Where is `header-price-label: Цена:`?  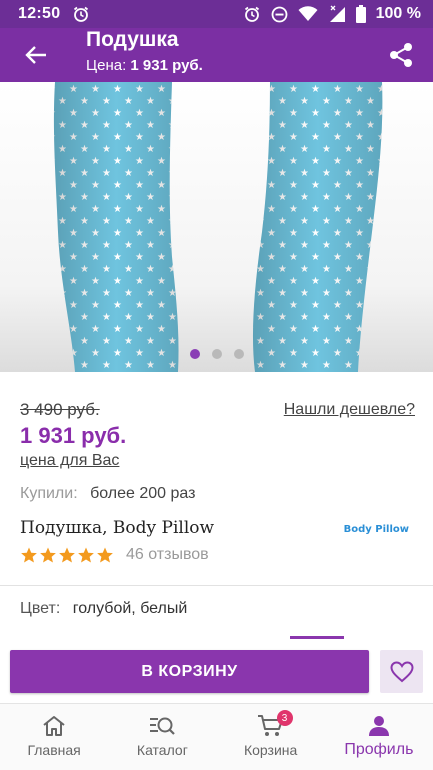
header-price-label: Цена: is located at coordinates (106, 65).